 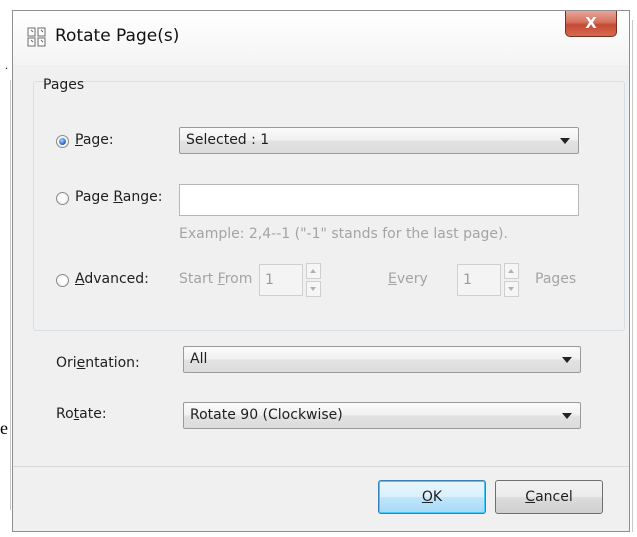 What do you see at coordinates (142, 197) in the screenshot?
I see `range-label-suffix: ange:` at bounding box center [142, 197].